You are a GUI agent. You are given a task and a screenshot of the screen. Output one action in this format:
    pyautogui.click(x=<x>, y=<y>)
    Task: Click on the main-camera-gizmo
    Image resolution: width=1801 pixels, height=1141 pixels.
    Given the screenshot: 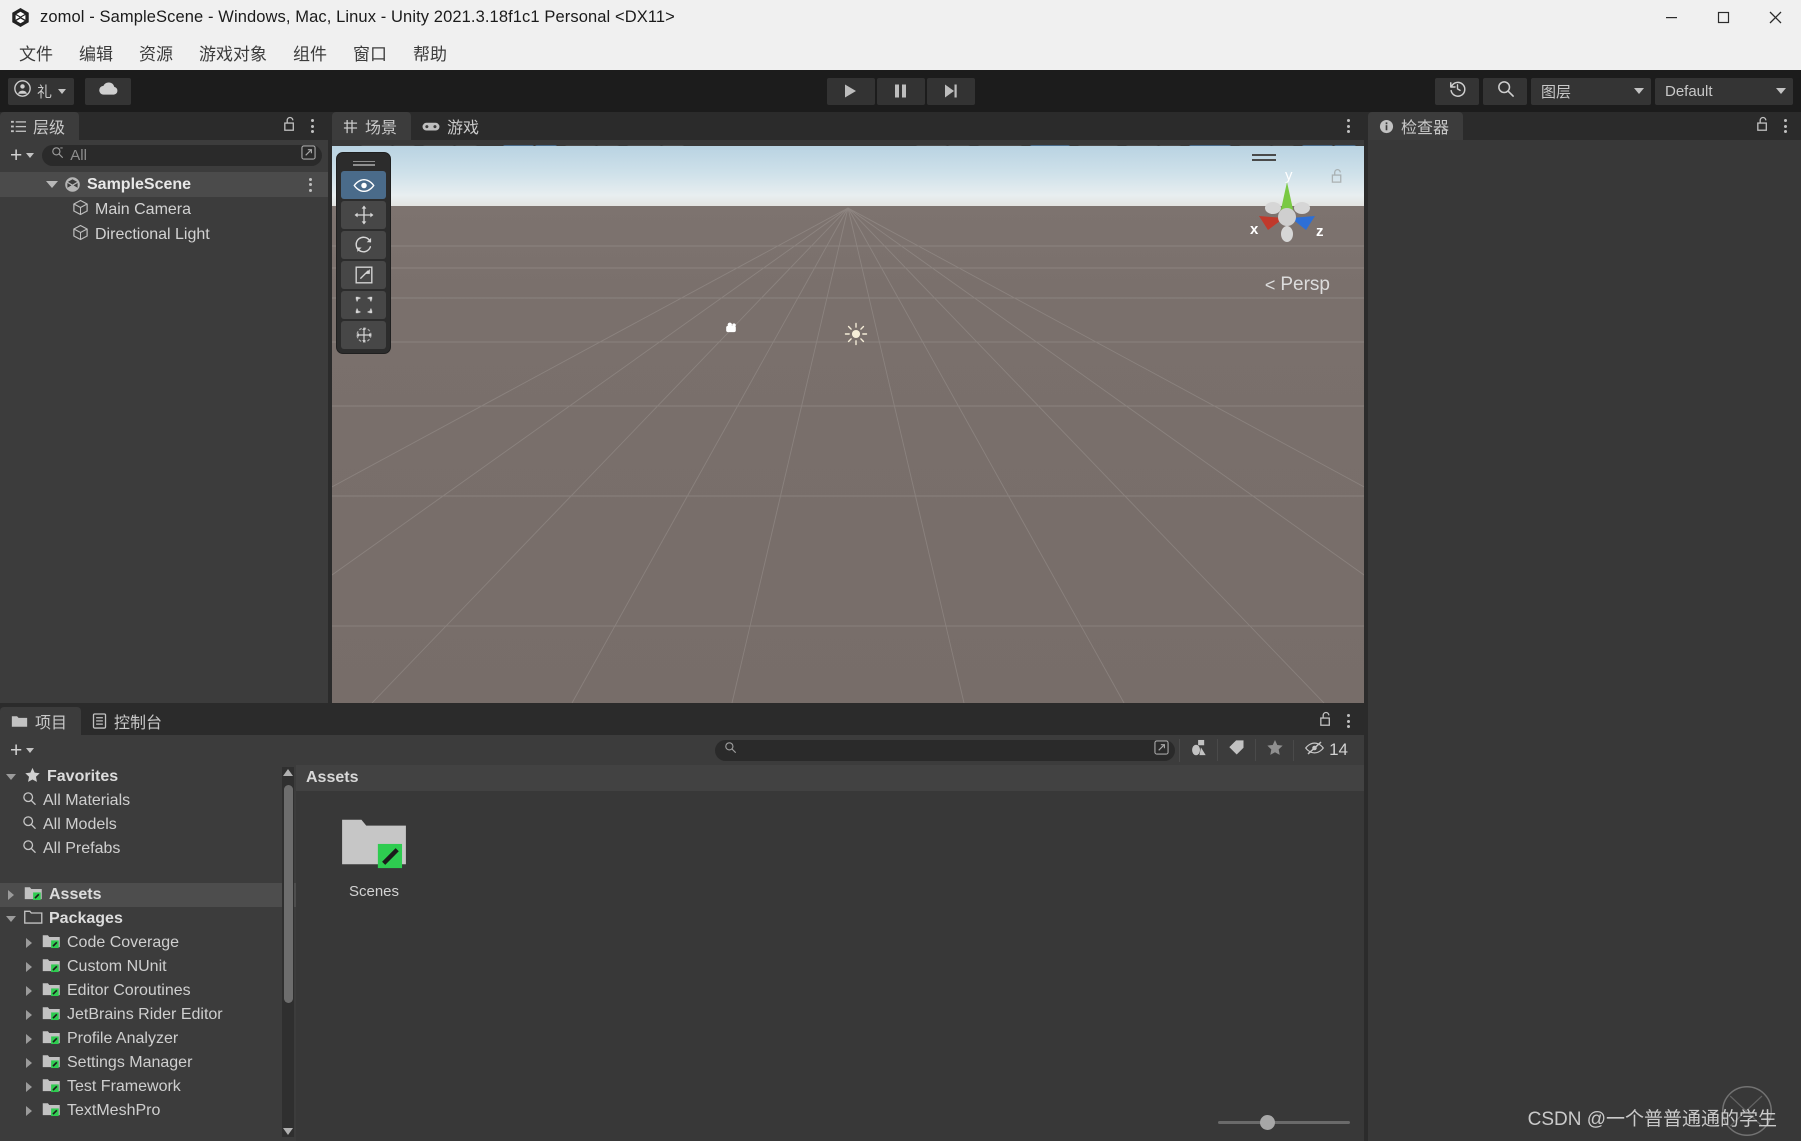 What is the action you would take?
    pyautogui.click(x=734, y=331)
    